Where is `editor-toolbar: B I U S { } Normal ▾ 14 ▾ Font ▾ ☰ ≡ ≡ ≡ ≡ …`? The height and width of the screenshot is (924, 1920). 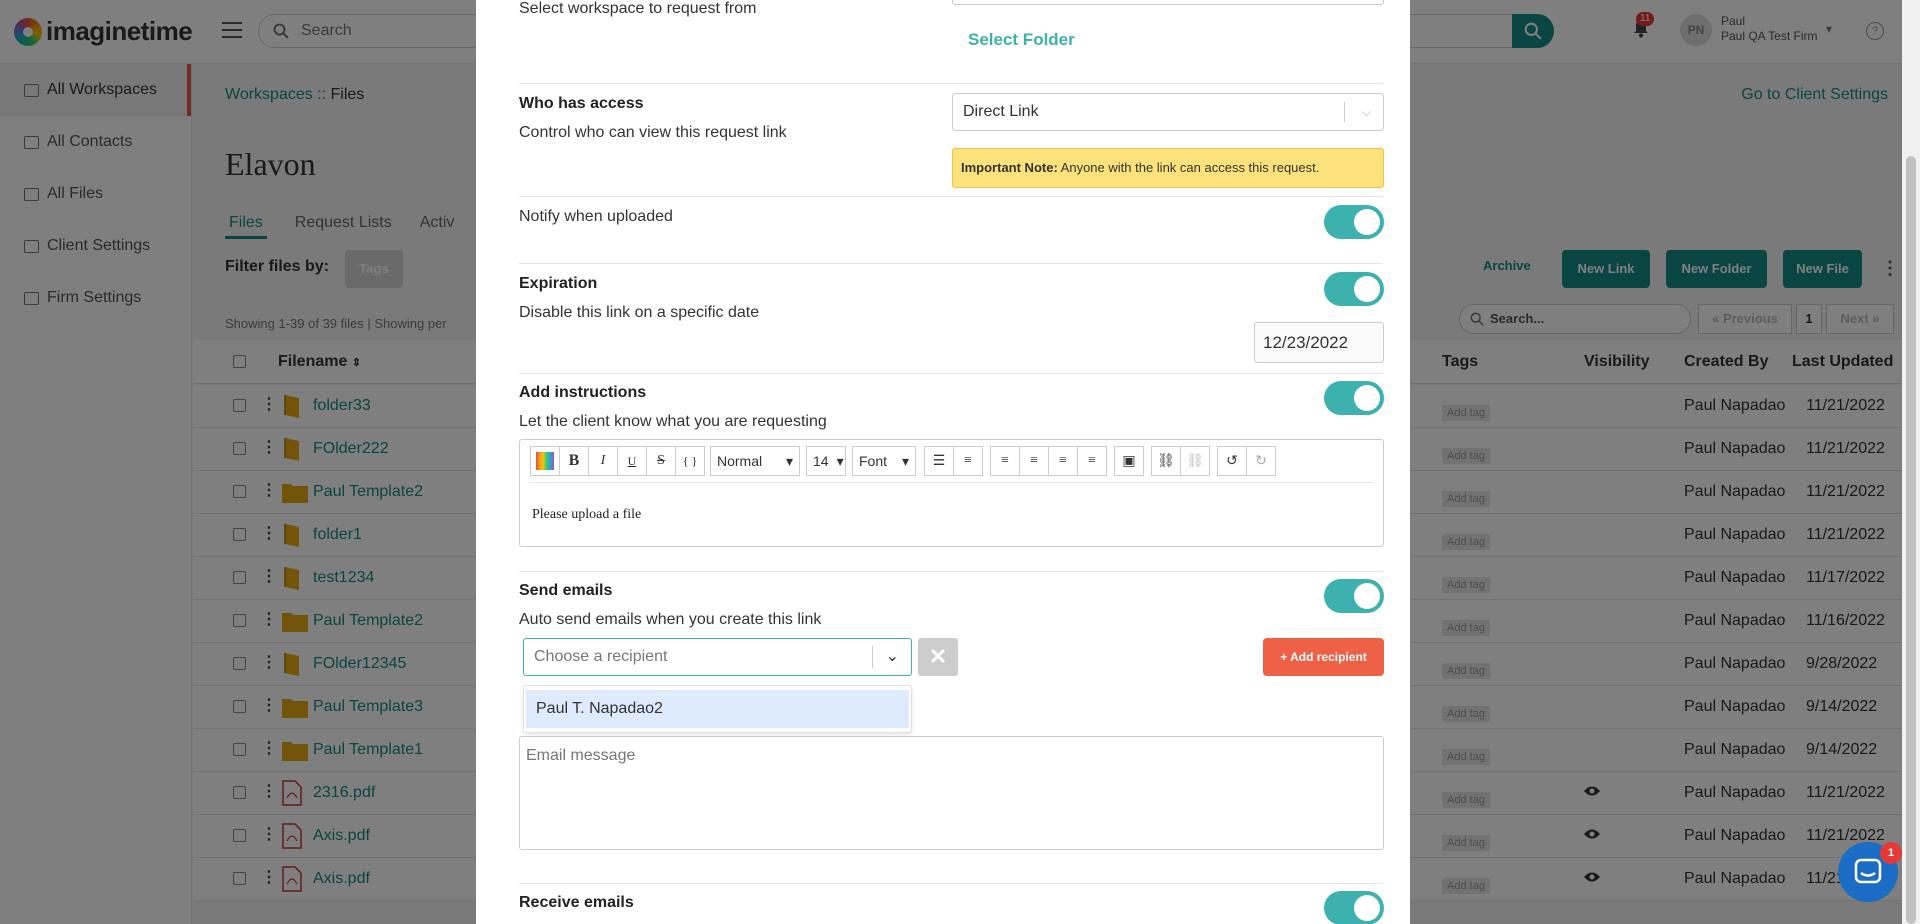
editor-toolbar: B I U S { } Normal ▾ 14 ▾ Font ▾ ☰ ≡ ≡ ≡ ≡ … is located at coordinates (903, 461).